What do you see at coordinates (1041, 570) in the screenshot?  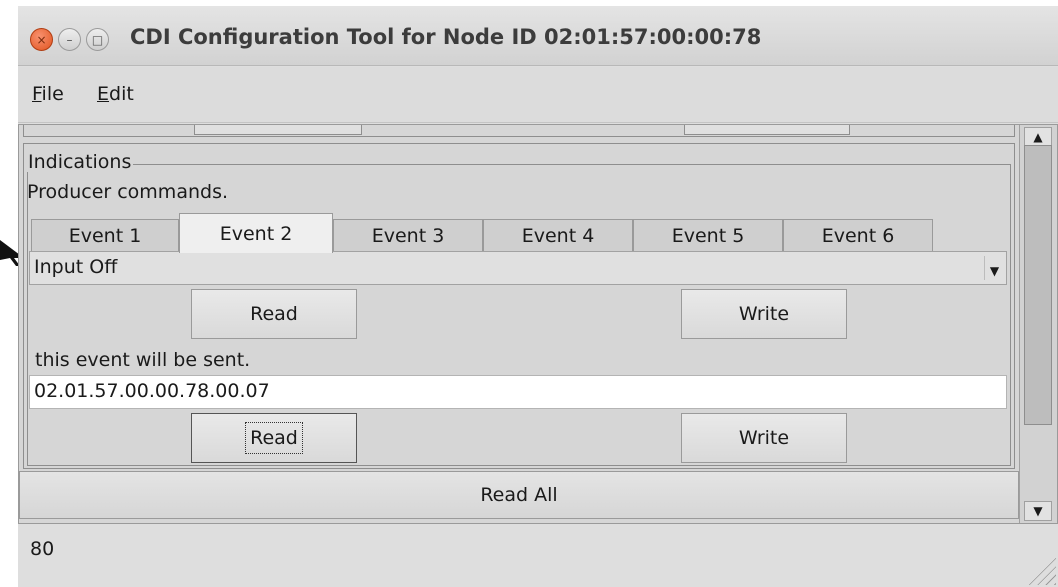 I see `resize-grip-icon` at bounding box center [1041, 570].